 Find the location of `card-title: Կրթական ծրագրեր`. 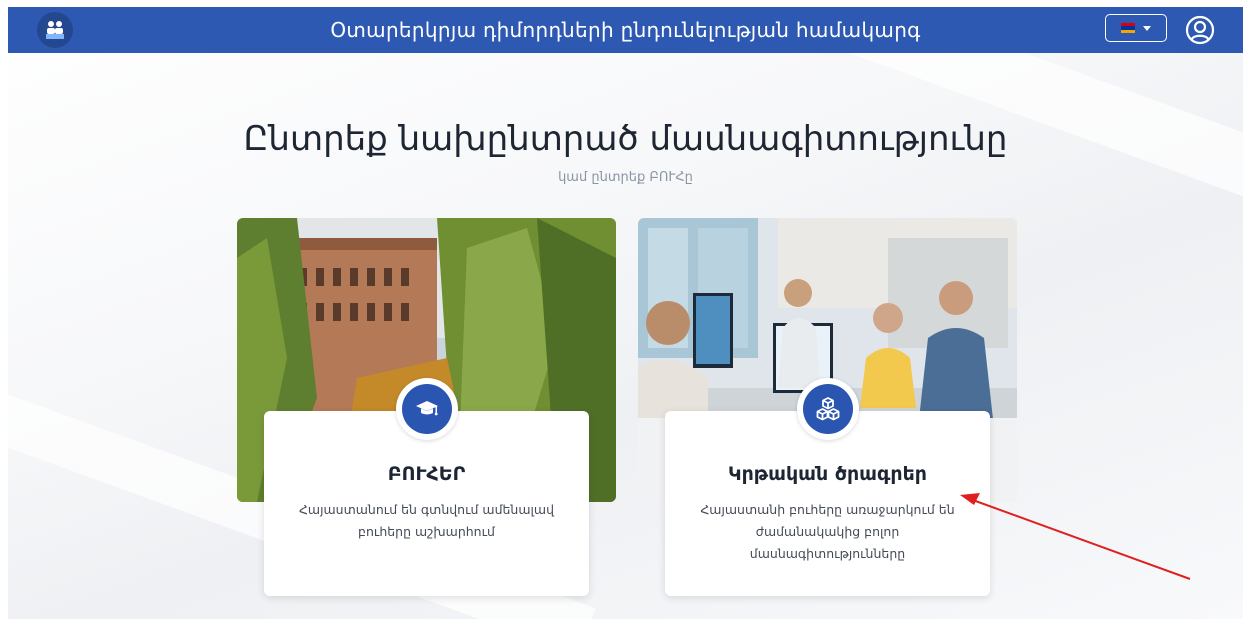

card-title: Կրթական ծրագրեր is located at coordinates (827, 474).